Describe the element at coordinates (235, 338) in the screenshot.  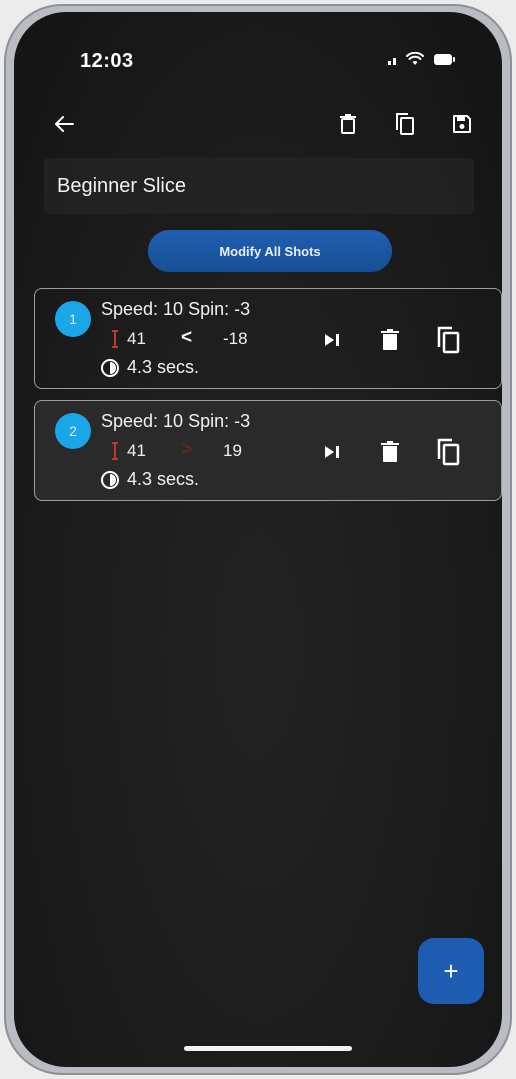
I see `shot-direction-value: -18` at that location.